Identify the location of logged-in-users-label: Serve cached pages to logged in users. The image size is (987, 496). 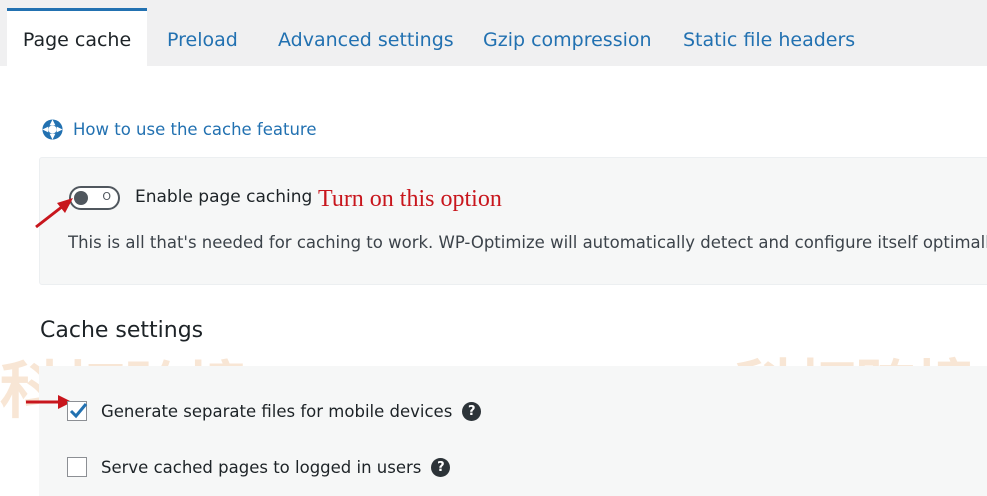
(261, 467).